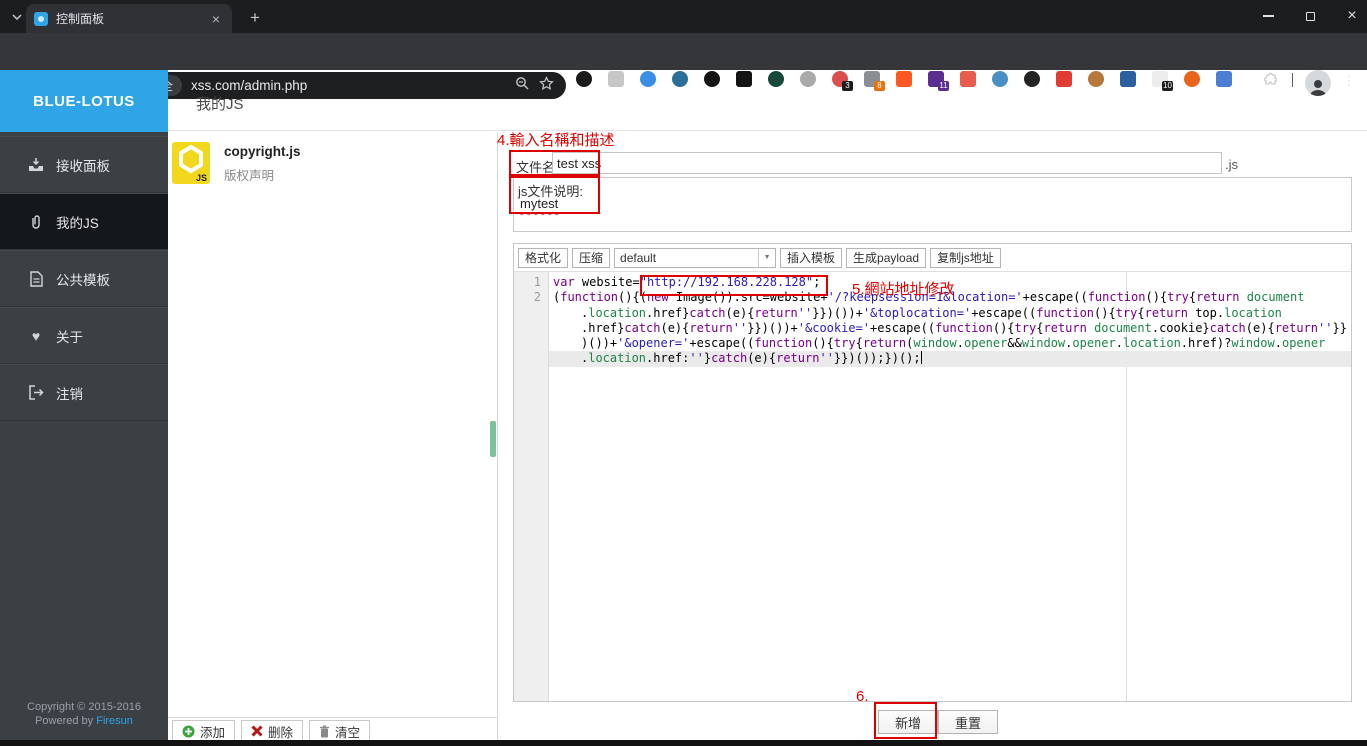 The width and height of the screenshot is (1367, 746). I want to click on red-dice-extension-icon, so click(1064, 79).